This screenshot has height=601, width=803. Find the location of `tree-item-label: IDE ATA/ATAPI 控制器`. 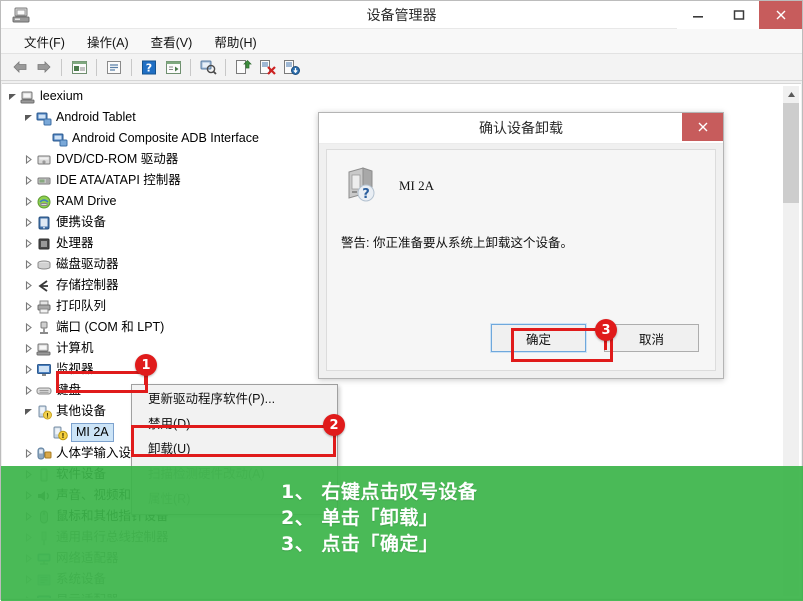

tree-item-label: IDE ATA/ATAPI 控制器 is located at coordinates (118, 180).